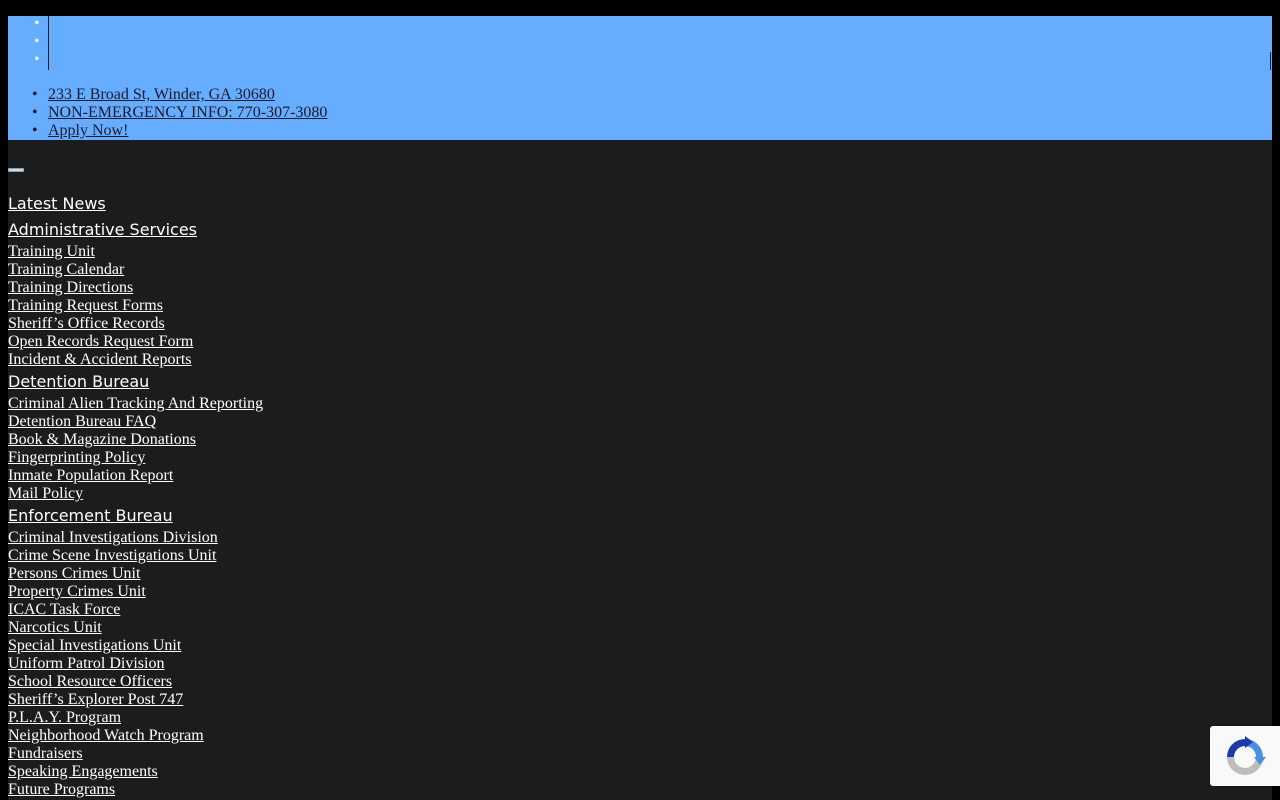 The image size is (1280, 800). I want to click on menu-list-item: Persons Crimes Unit, so click(135, 574).